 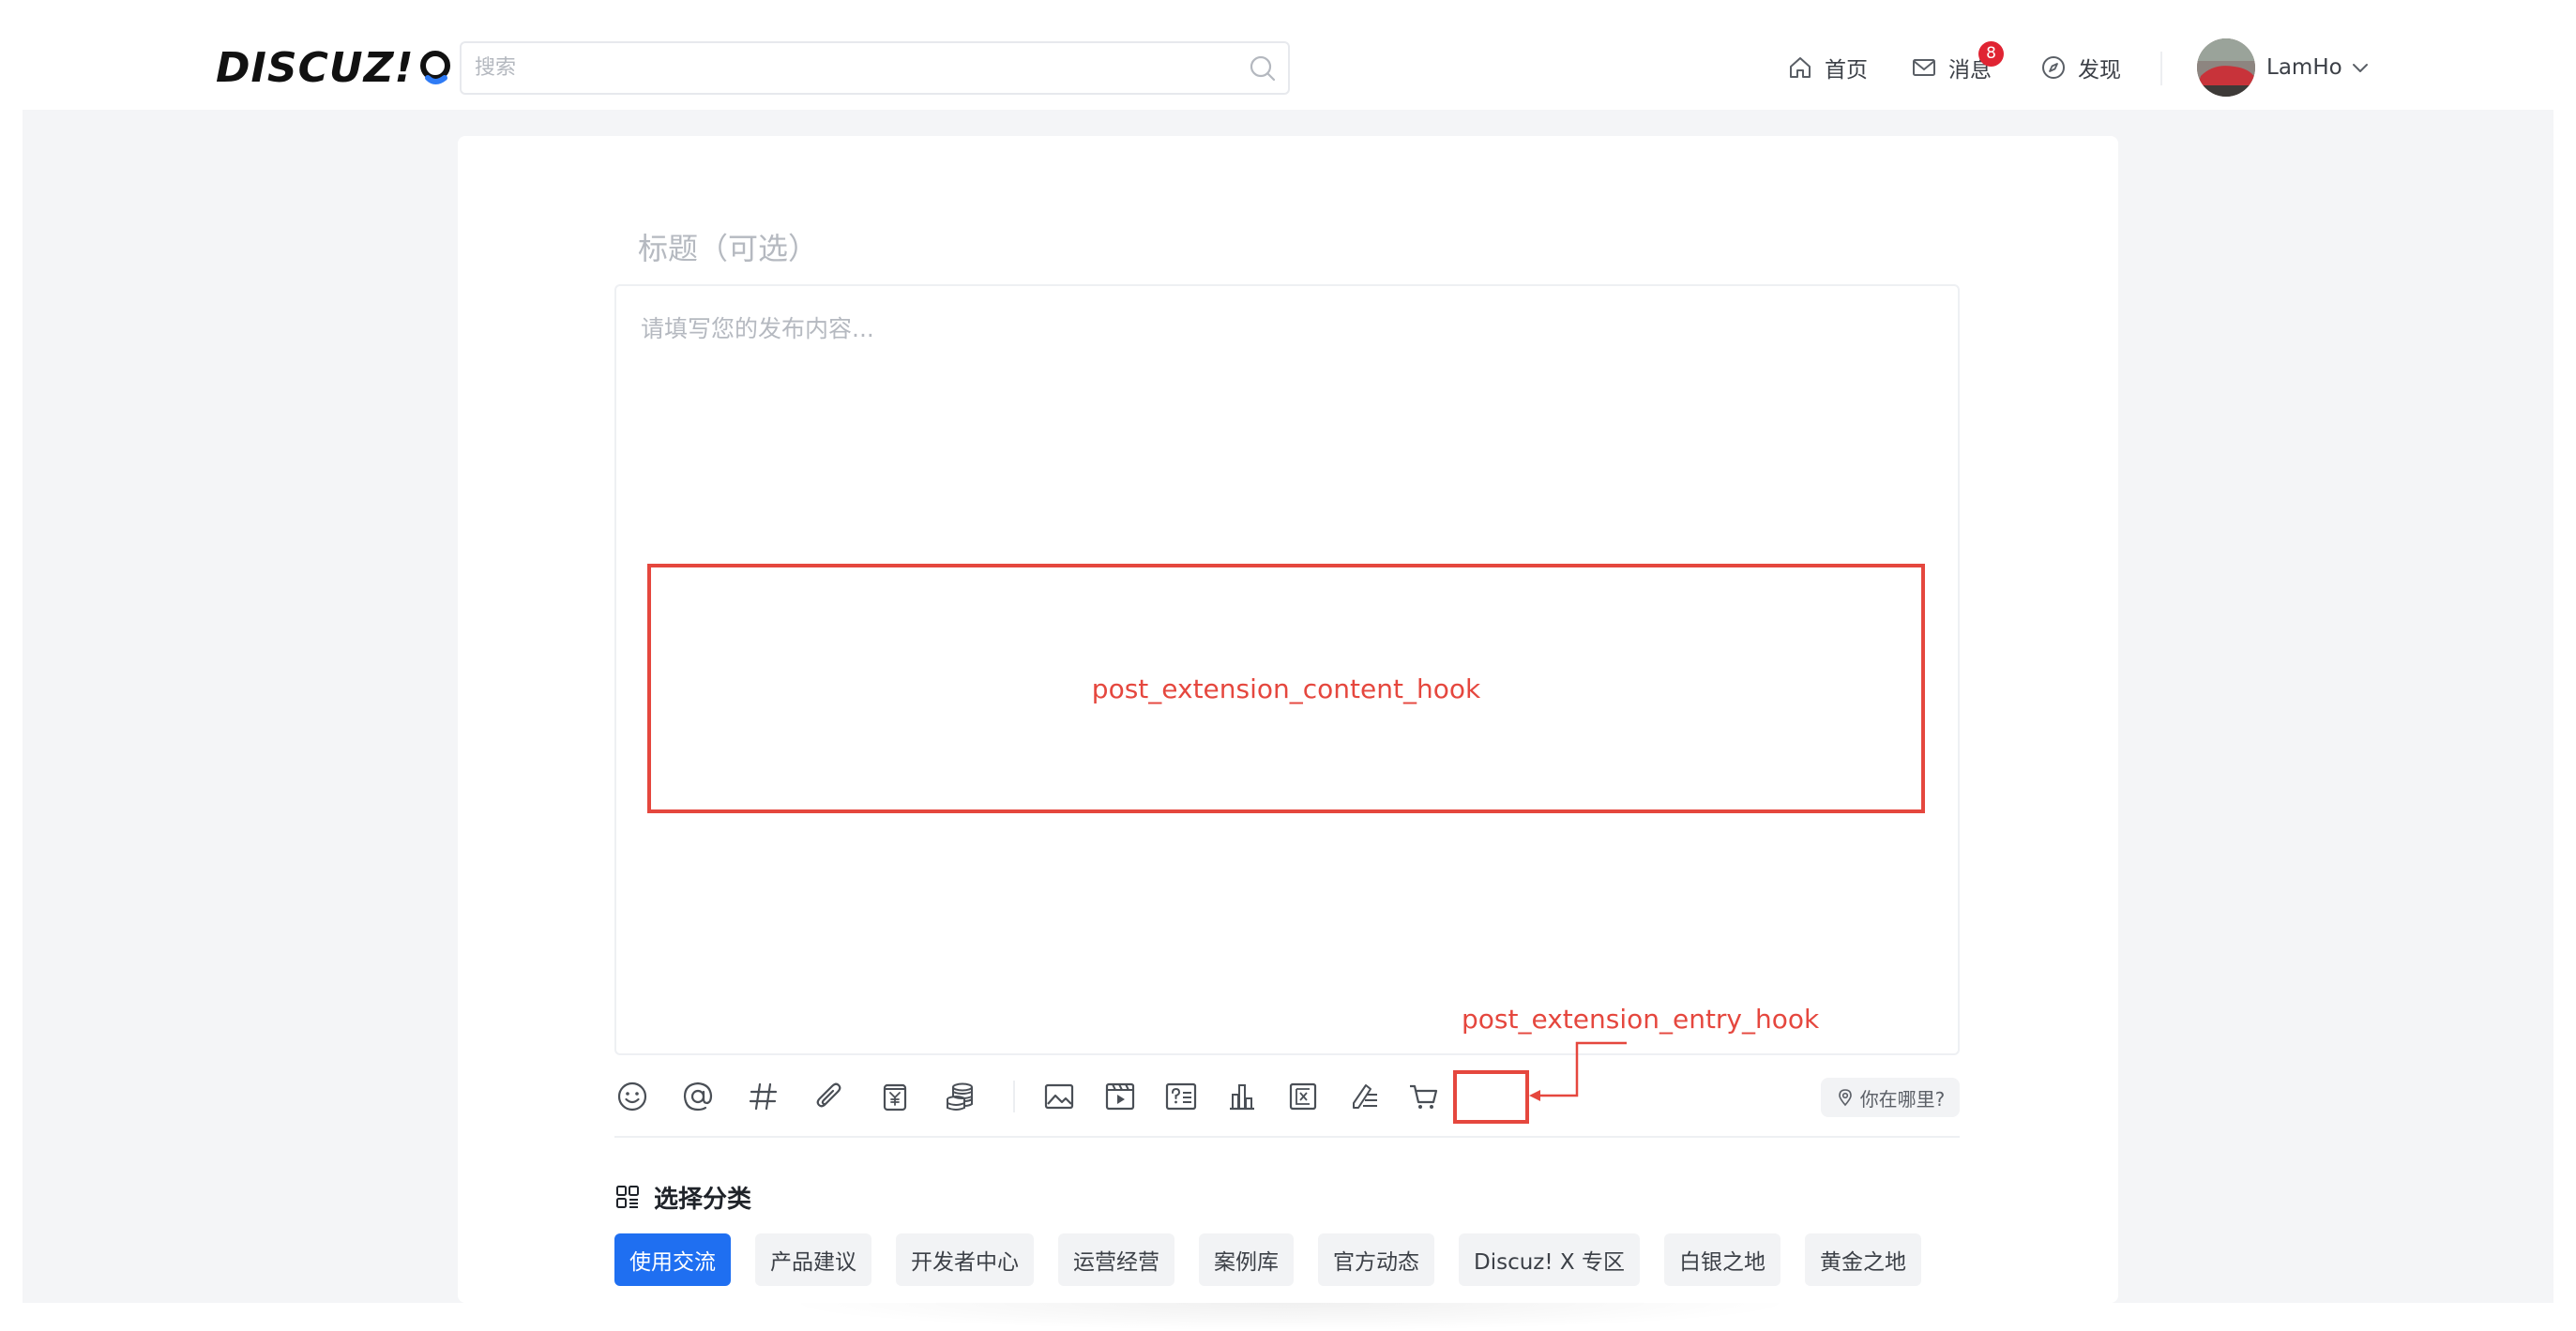 I want to click on category-heading: 选择分类, so click(x=682, y=1197).